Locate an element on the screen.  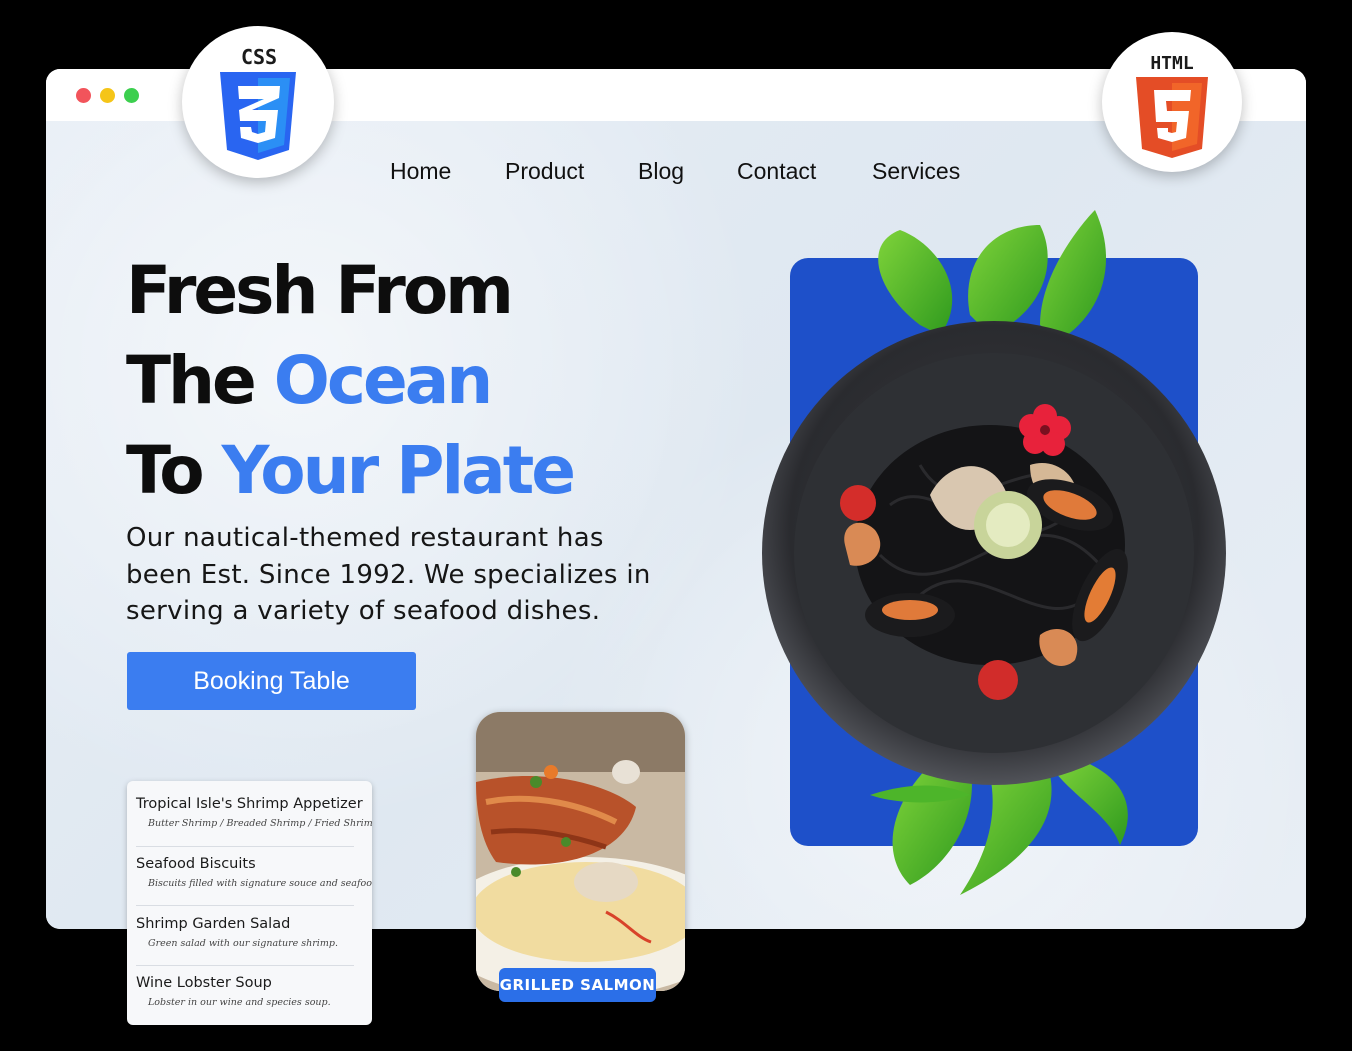
booking-table-button: Booking Table is located at coordinates (271, 681).